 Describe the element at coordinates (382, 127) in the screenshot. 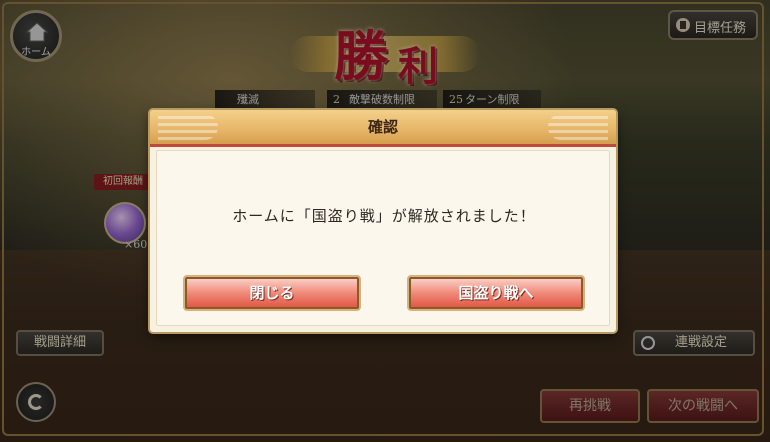

I see `dialog-title: 確認` at that location.